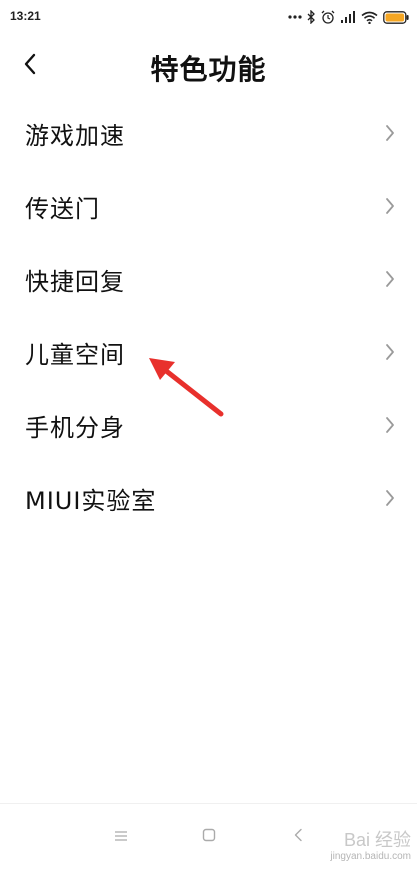 The height and width of the screenshot is (876, 417). What do you see at coordinates (377, 840) in the screenshot?
I see `watermark-main: Bai 经验` at bounding box center [377, 840].